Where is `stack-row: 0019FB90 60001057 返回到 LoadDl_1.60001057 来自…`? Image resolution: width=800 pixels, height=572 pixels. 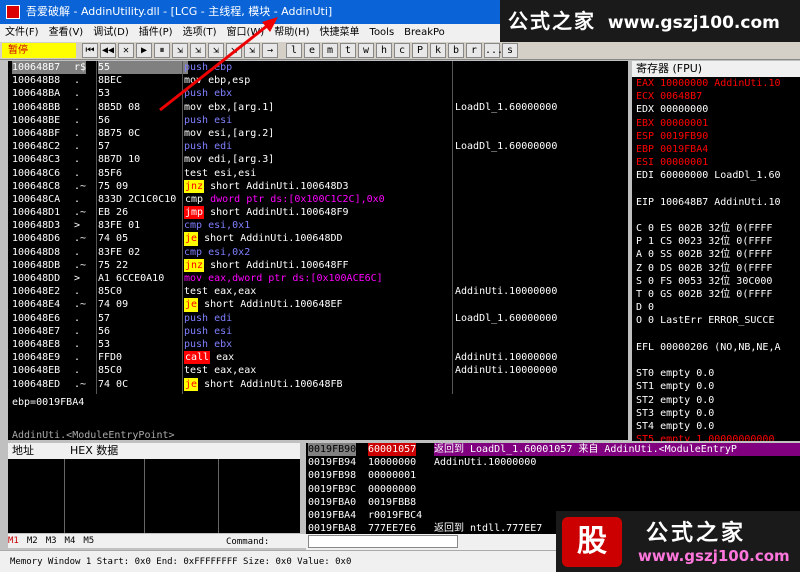
stack-row: 0019FB90 60001057 返回到 LoadDl_1.60001057 来自… is located at coordinates (553, 450).